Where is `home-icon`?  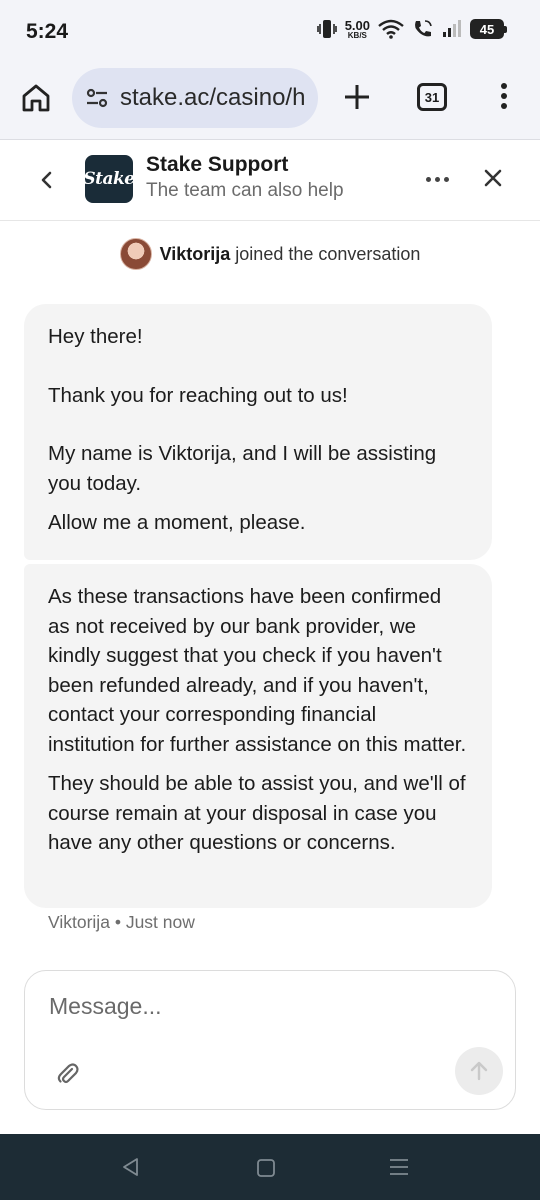
home-icon is located at coordinates (36, 98).